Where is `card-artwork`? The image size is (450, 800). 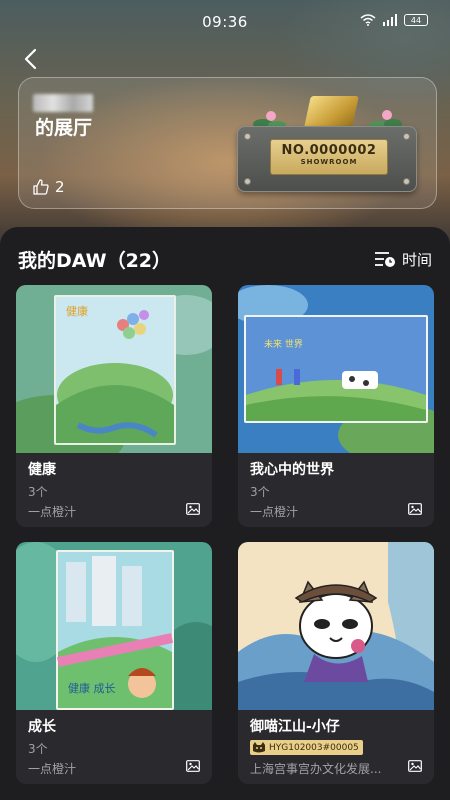
card-artwork is located at coordinates (336, 626).